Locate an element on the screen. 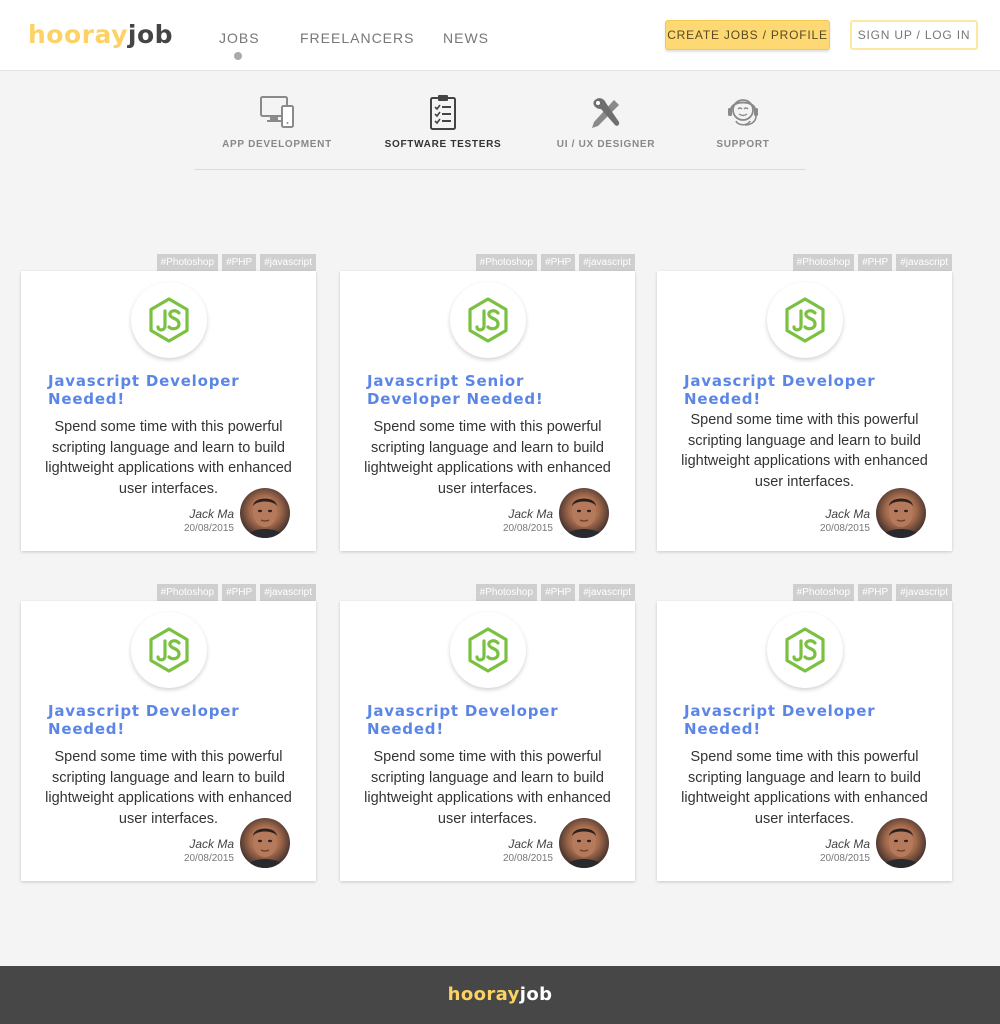  nav-jobs: JOBS is located at coordinates (239, 38).